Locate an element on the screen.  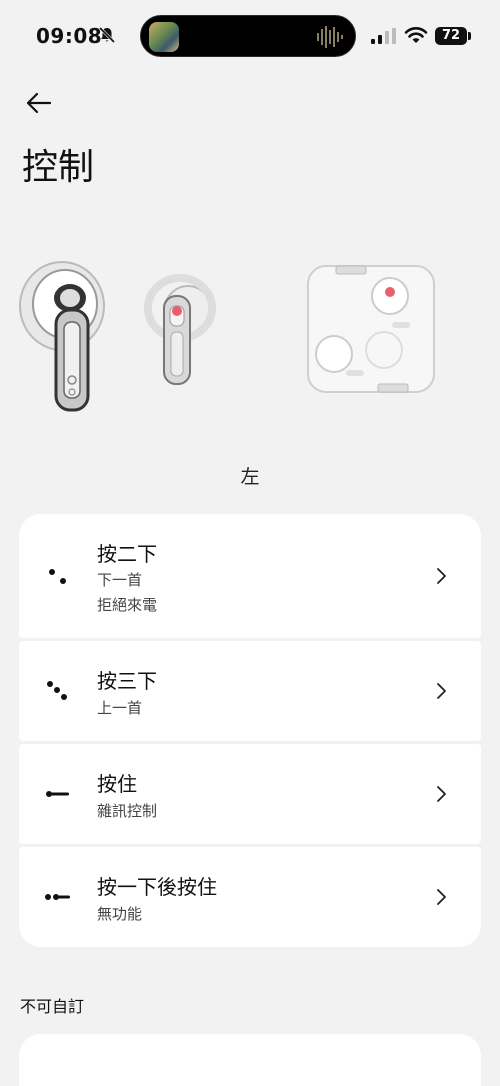
control-title: 按一下後按住 is located at coordinates (157, 887).